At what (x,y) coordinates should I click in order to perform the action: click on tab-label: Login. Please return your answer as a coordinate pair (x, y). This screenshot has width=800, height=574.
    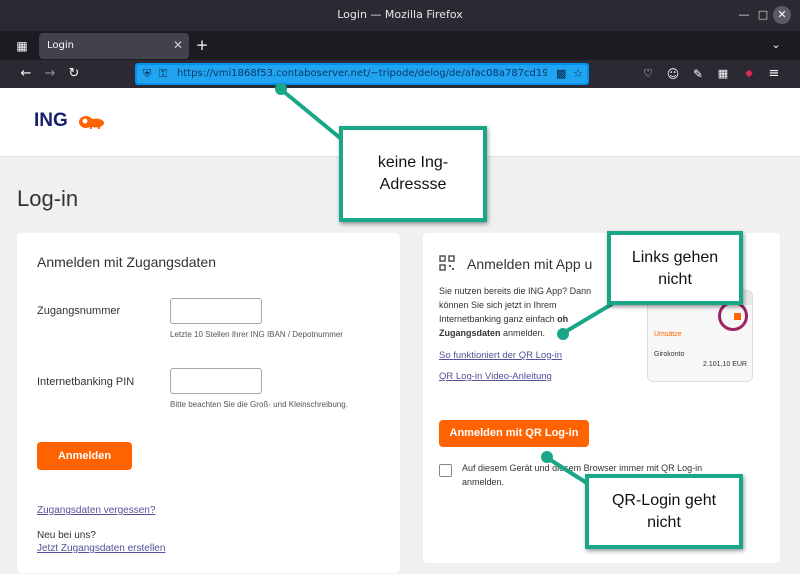
    Looking at the image, I should click on (60, 45).